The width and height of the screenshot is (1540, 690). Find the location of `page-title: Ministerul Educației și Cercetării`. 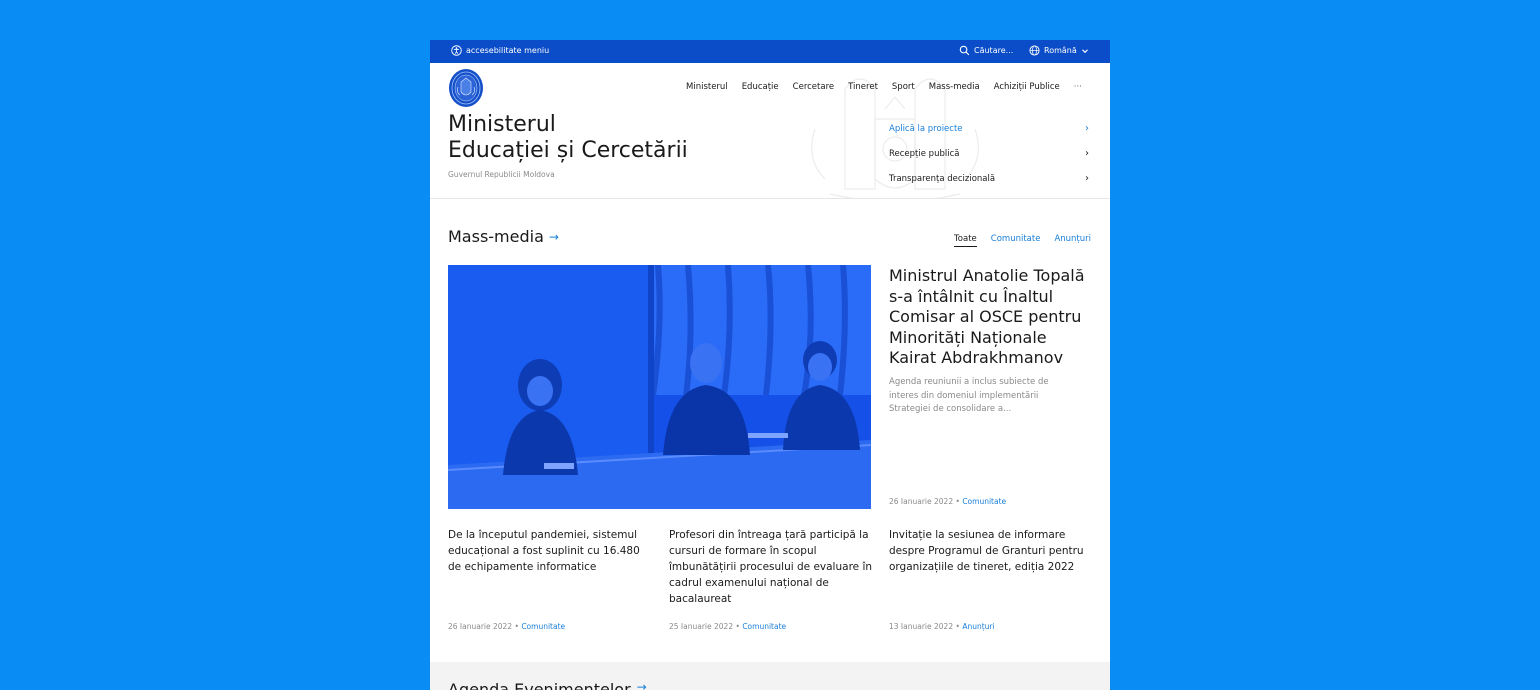

page-title: Ministerul Educației și Cercetării is located at coordinates (568, 138).